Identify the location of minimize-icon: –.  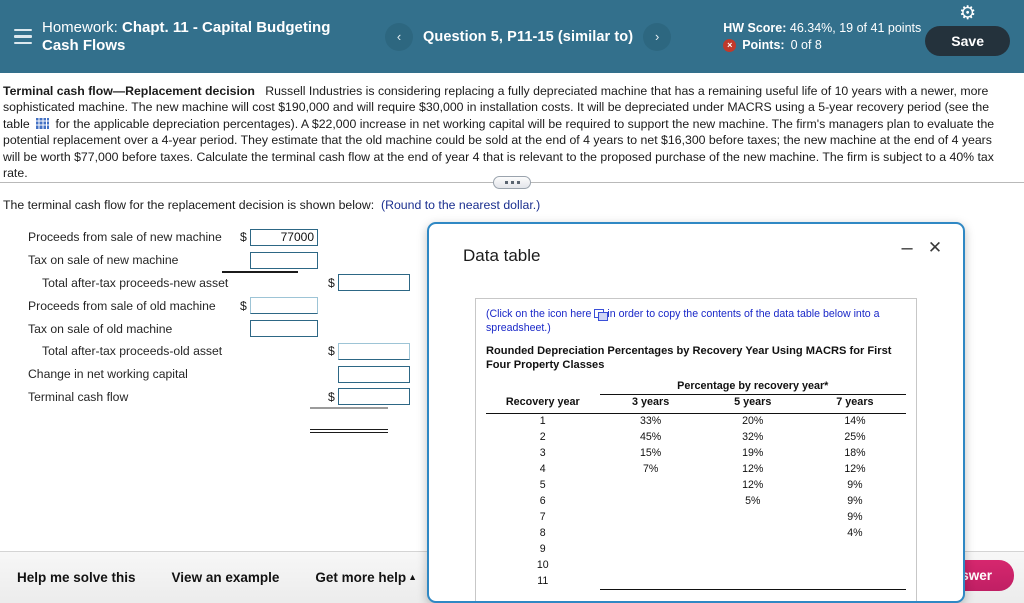
(907, 248).